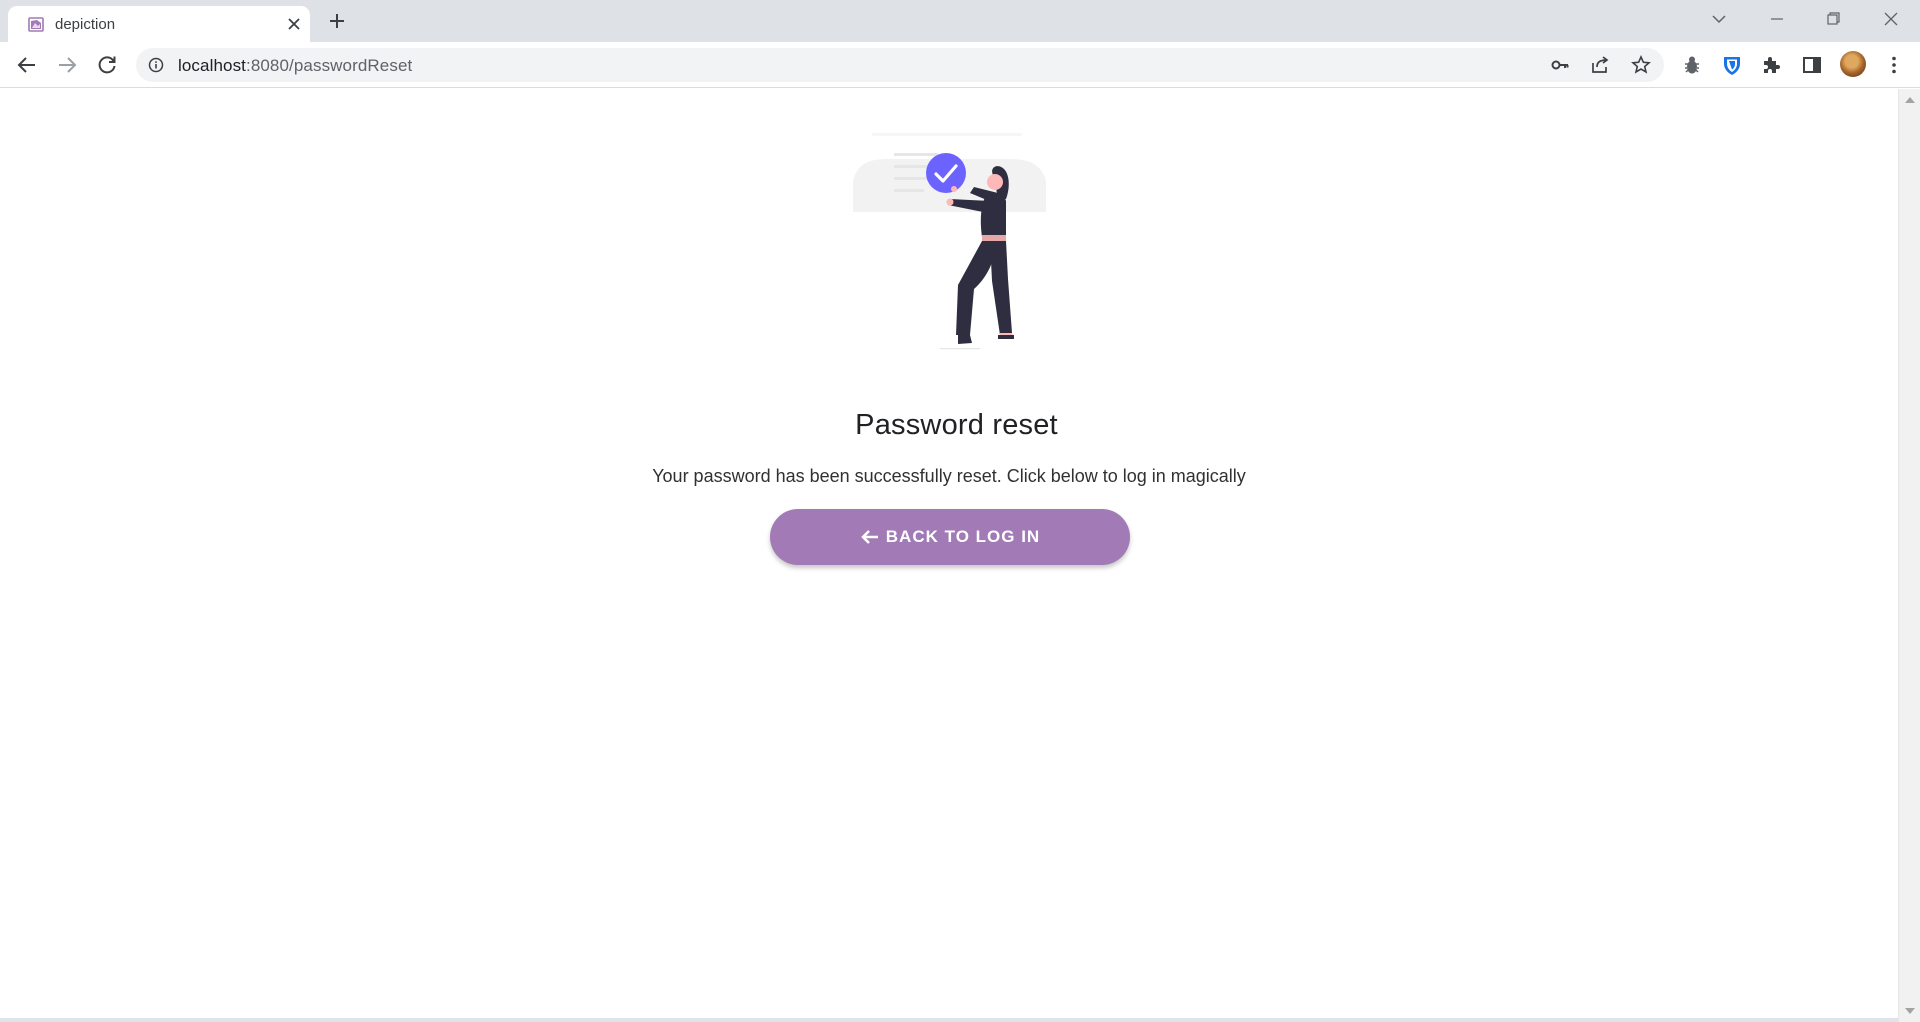 The width and height of the screenshot is (1920, 1022). What do you see at coordinates (1812, 65) in the screenshot?
I see `side-panel-icon` at bounding box center [1812, 65].